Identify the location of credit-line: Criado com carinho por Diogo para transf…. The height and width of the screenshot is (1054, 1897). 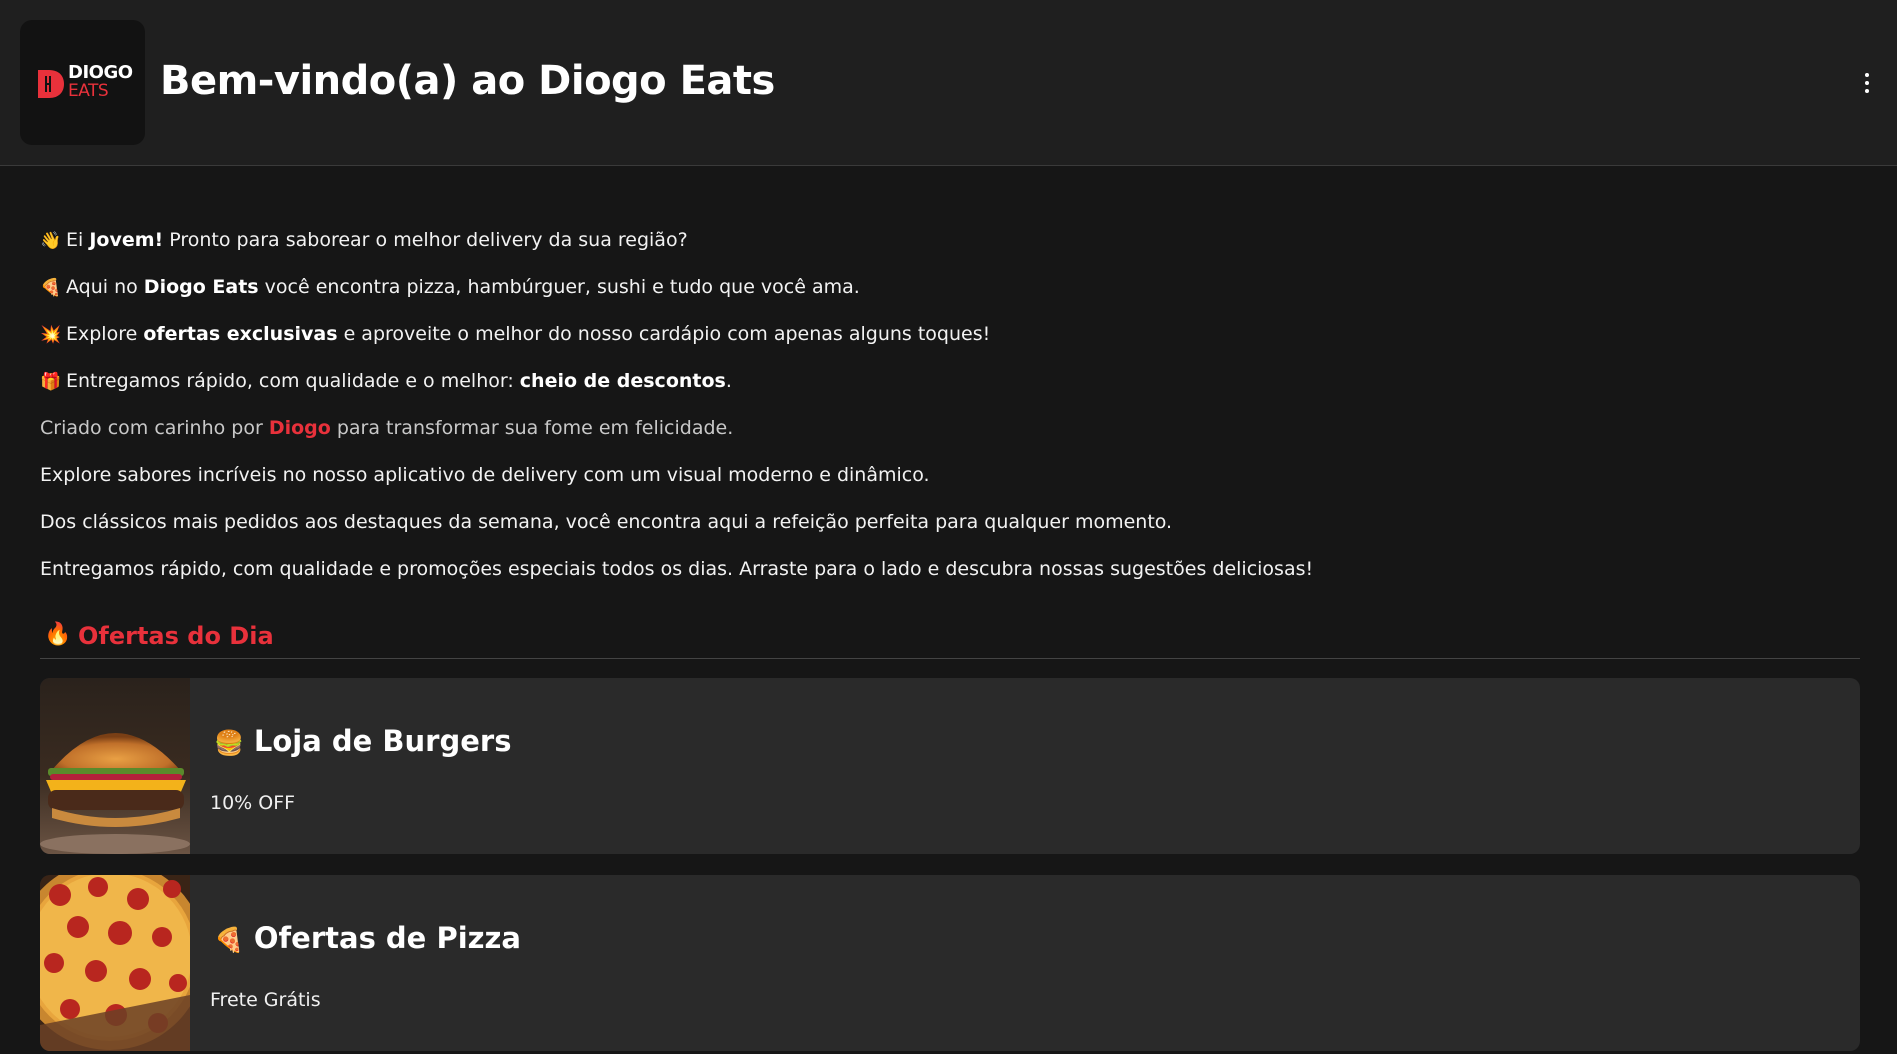
(950, 431).